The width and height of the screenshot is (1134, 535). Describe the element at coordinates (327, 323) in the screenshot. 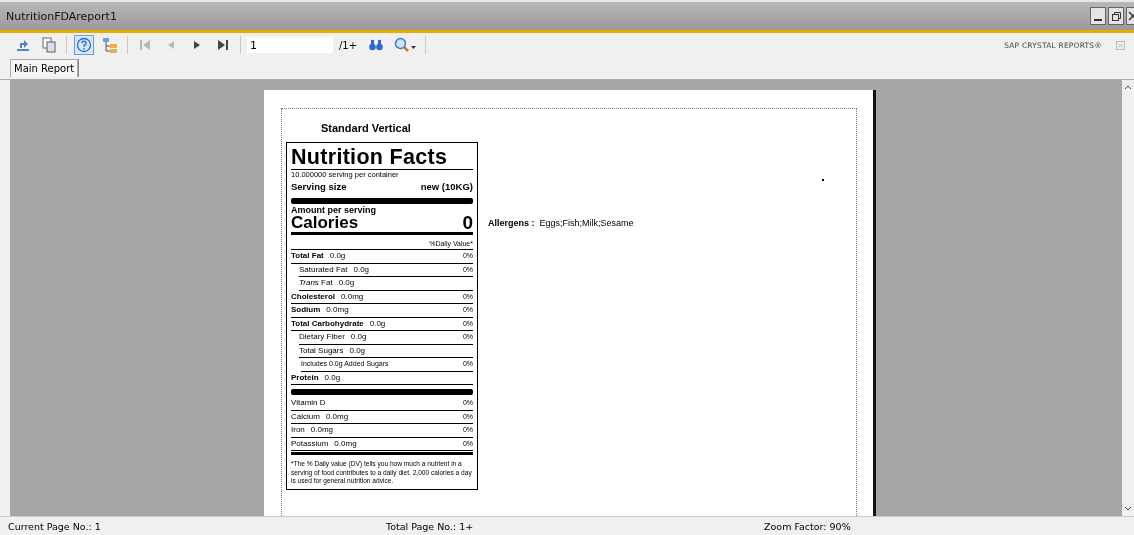

I see `nutrient-name: Total Carbohydrate` at that location.